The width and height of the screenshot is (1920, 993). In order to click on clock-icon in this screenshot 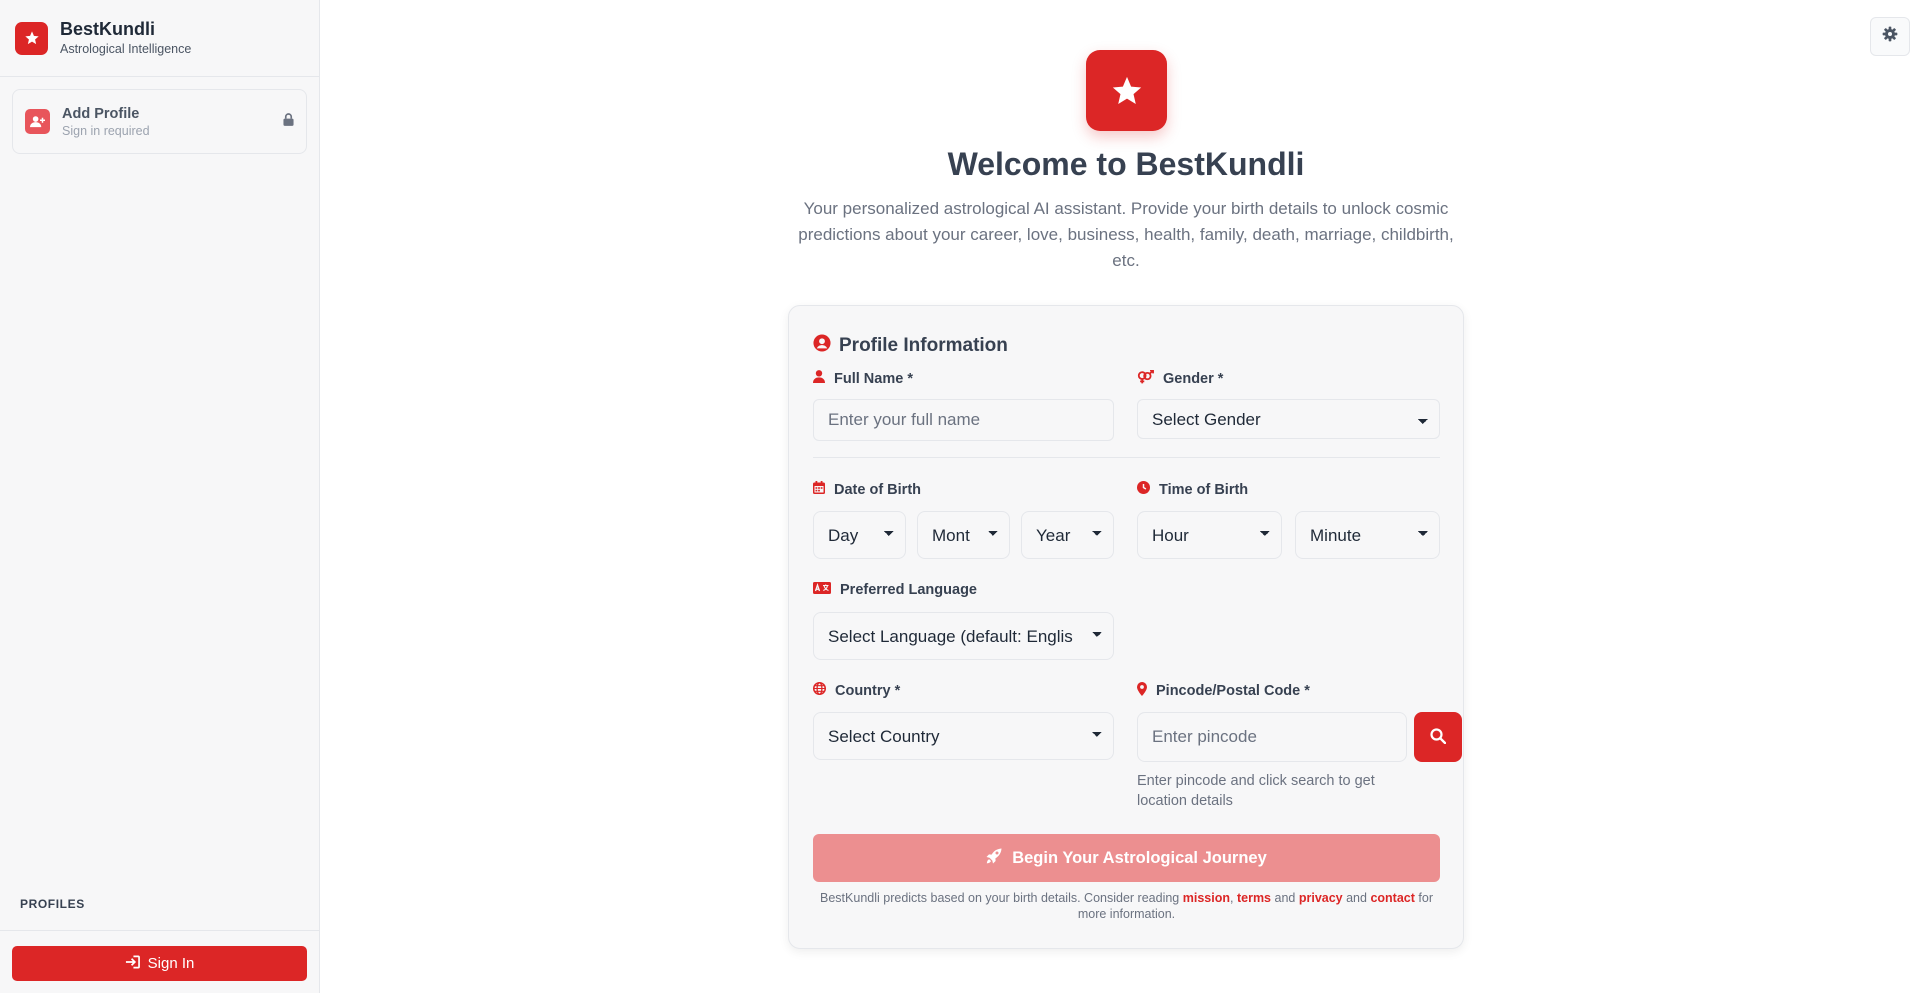, I will do `click(1143, 489)`.